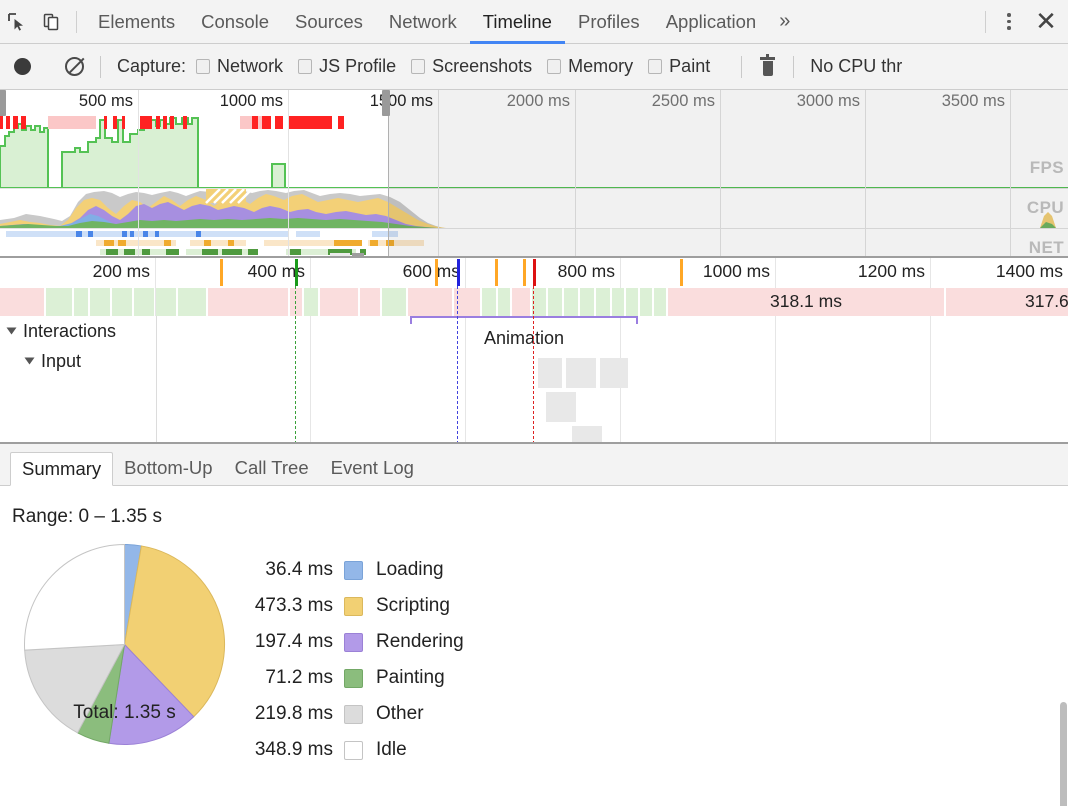  I want to click on inspect-element-icon, so click(17, 22).